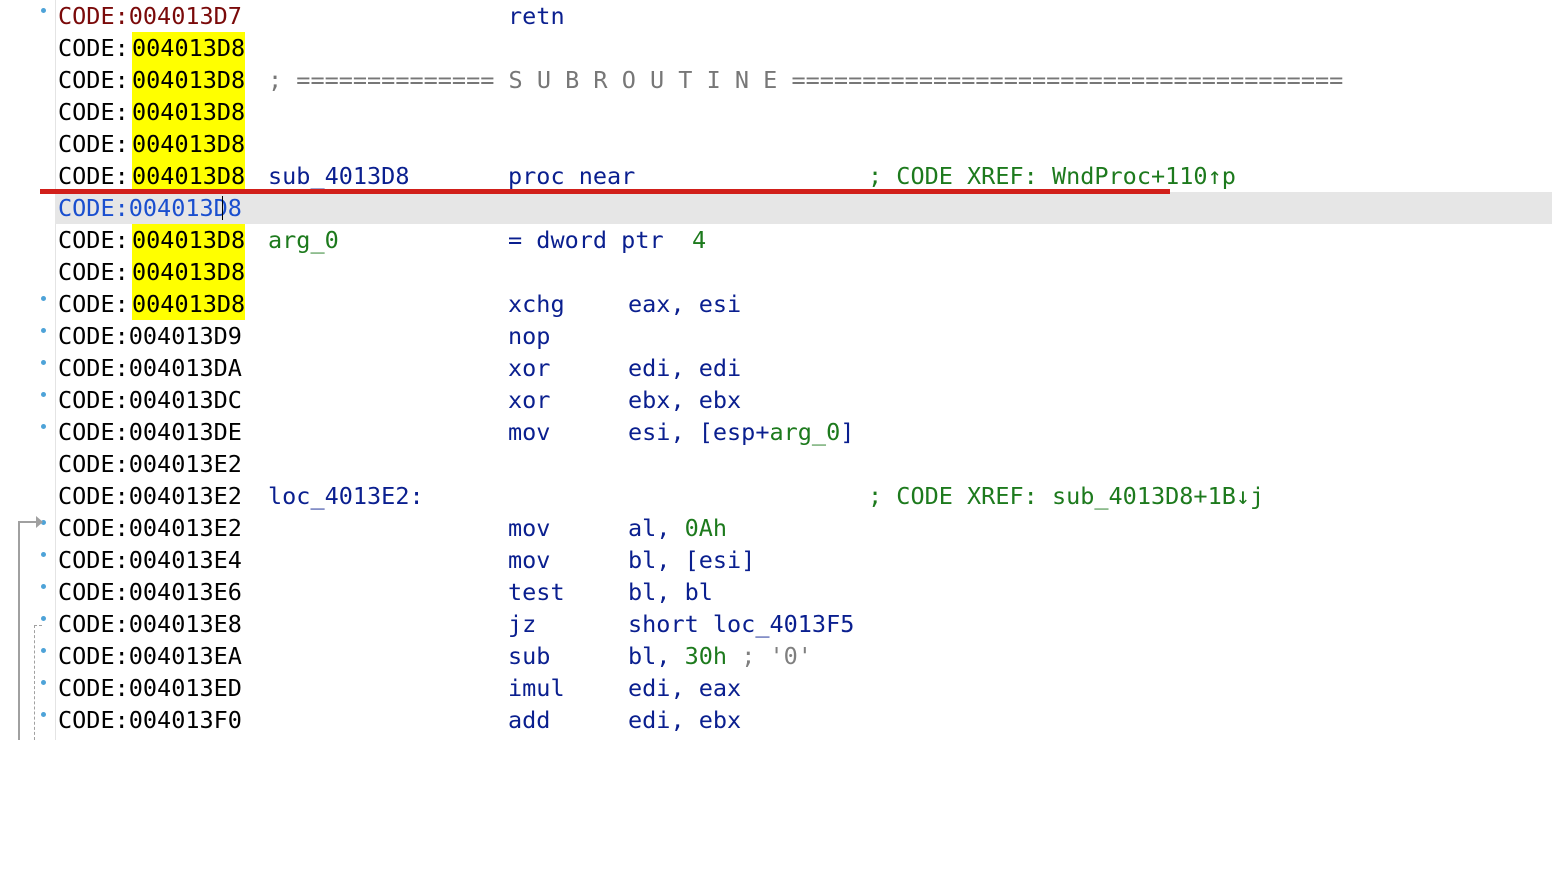 The height and width of the screenshot is (896, 1552). Describe the element at coordinates (706, 656) in the screenshot. I see `operand-immediate: 30h` at that location.